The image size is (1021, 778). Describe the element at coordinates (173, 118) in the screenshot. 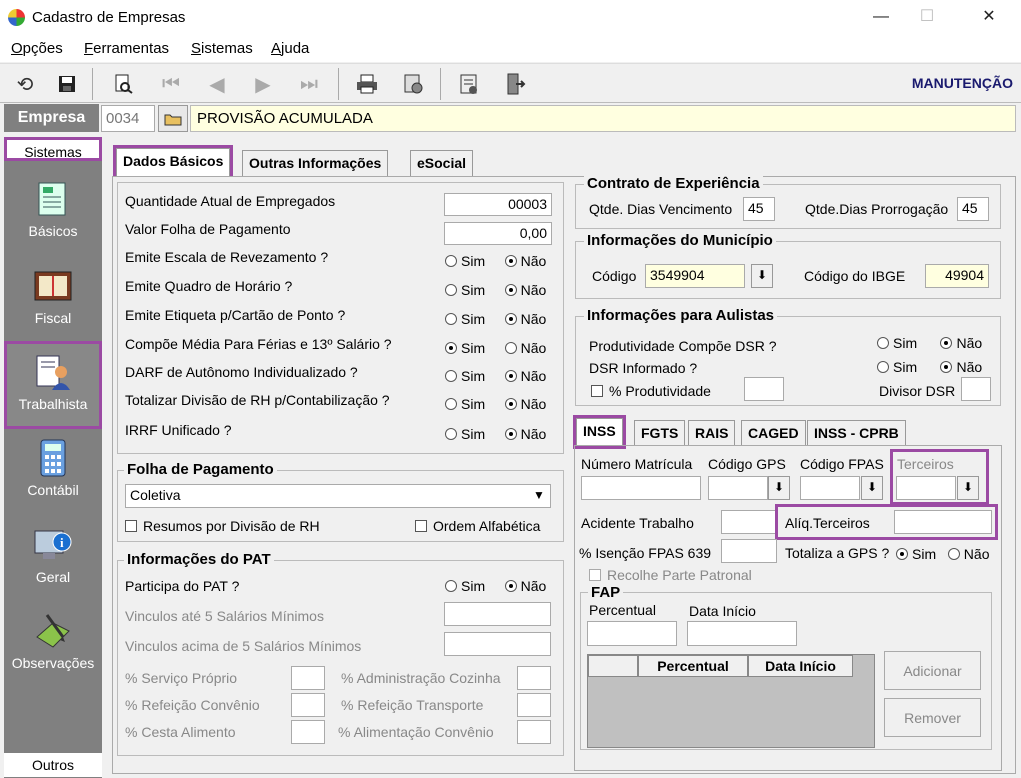

I see `open-folder-icon` at that location.